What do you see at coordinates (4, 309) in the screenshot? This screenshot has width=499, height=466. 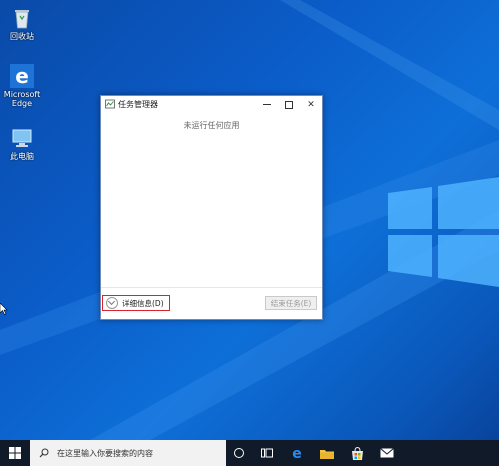 I see `mouse-cursor` at bounding box center [4, 309].